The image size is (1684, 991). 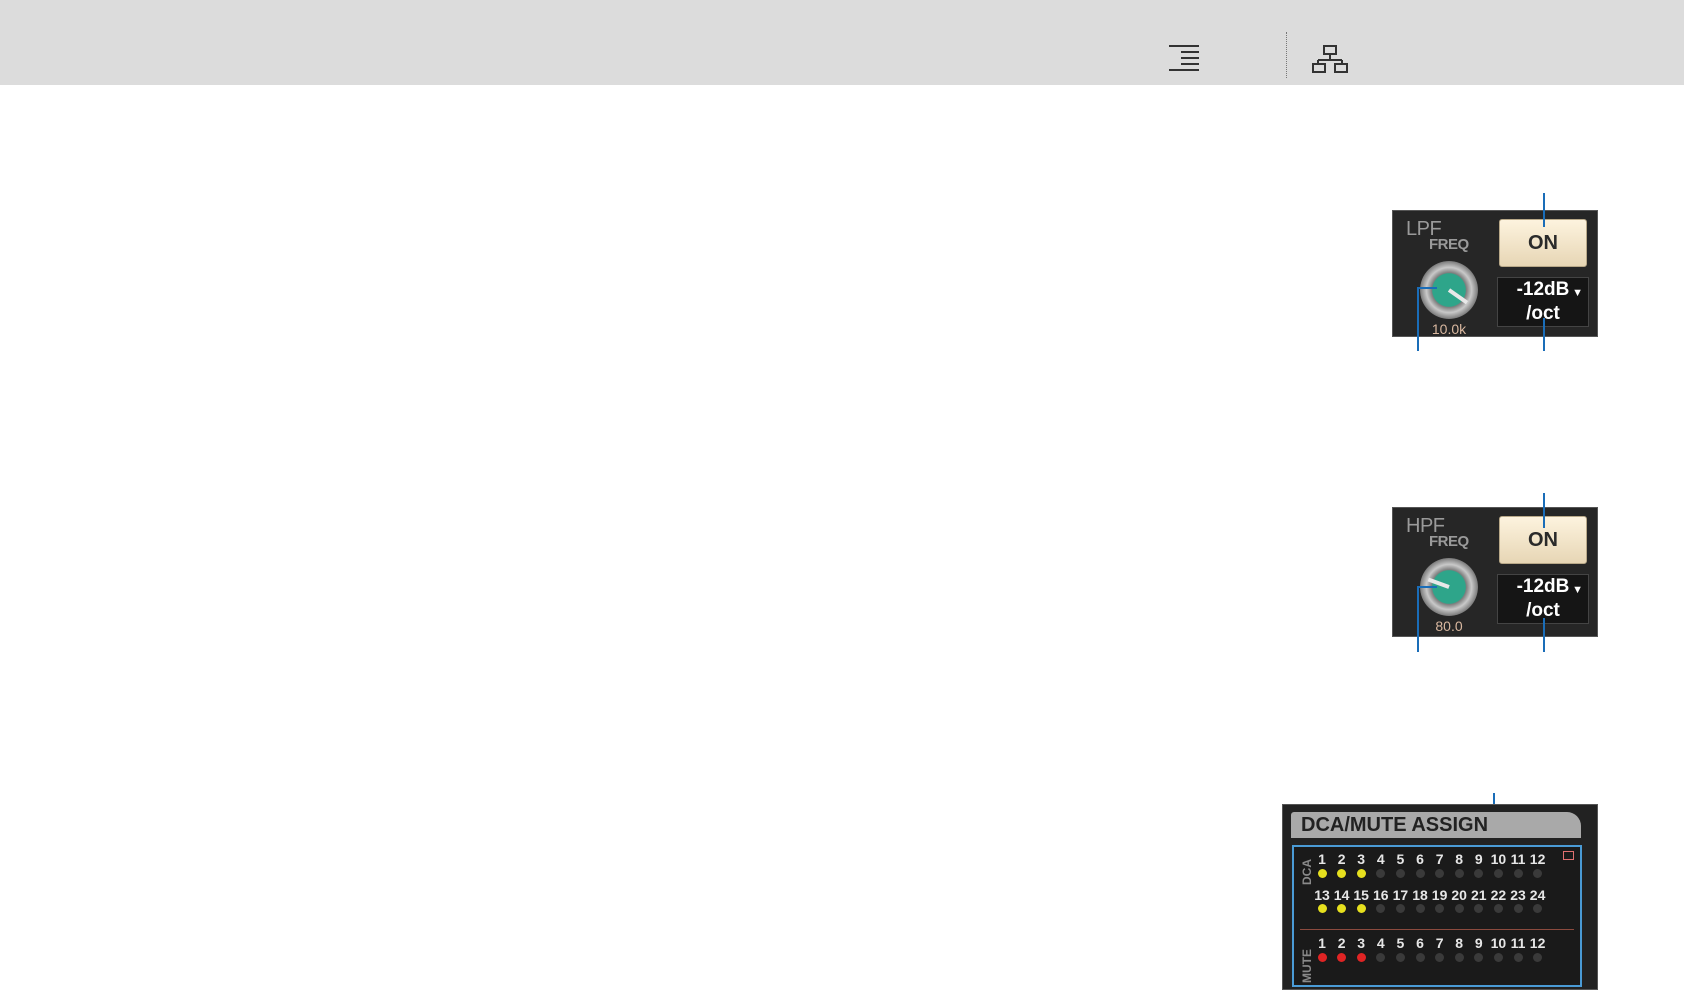 I want to click on dca-number: 14, so click(x=1341, y=895).